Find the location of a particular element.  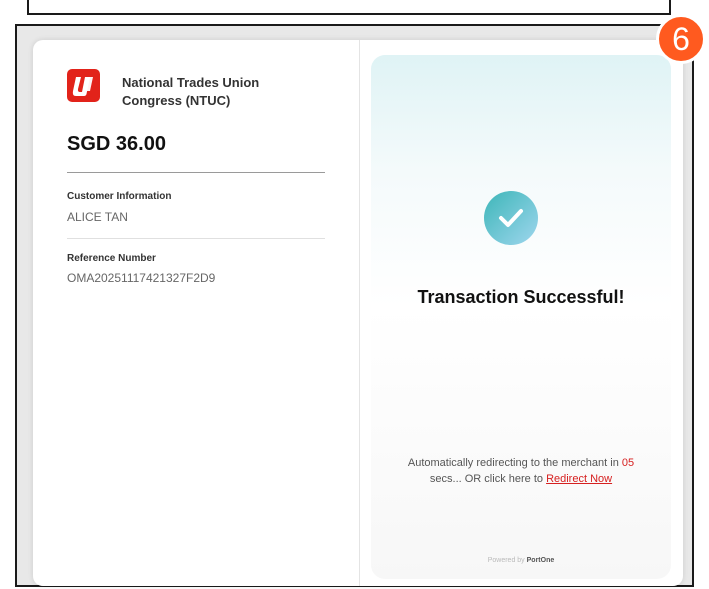

top-frame is located at coordinates (349, 7).